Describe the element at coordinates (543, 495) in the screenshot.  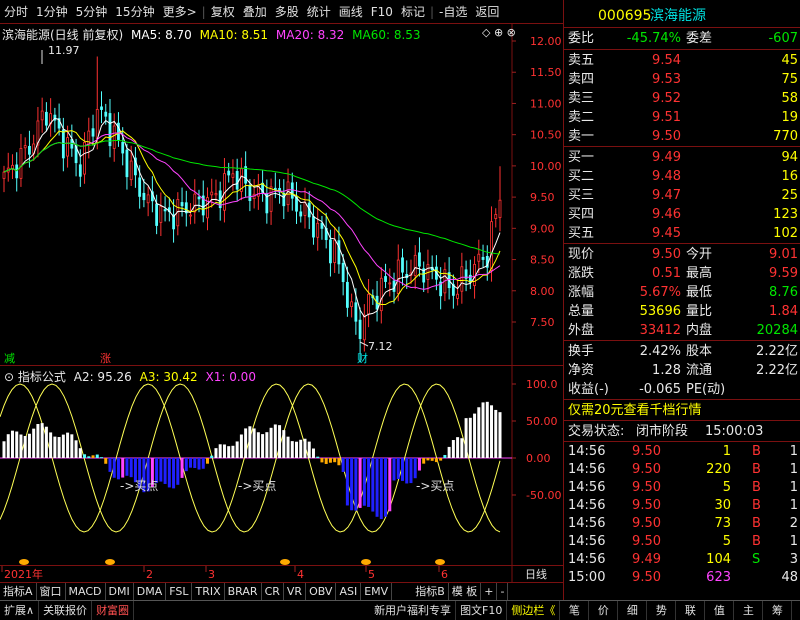
I see `indicator-tick-label: -50.00` at that location.